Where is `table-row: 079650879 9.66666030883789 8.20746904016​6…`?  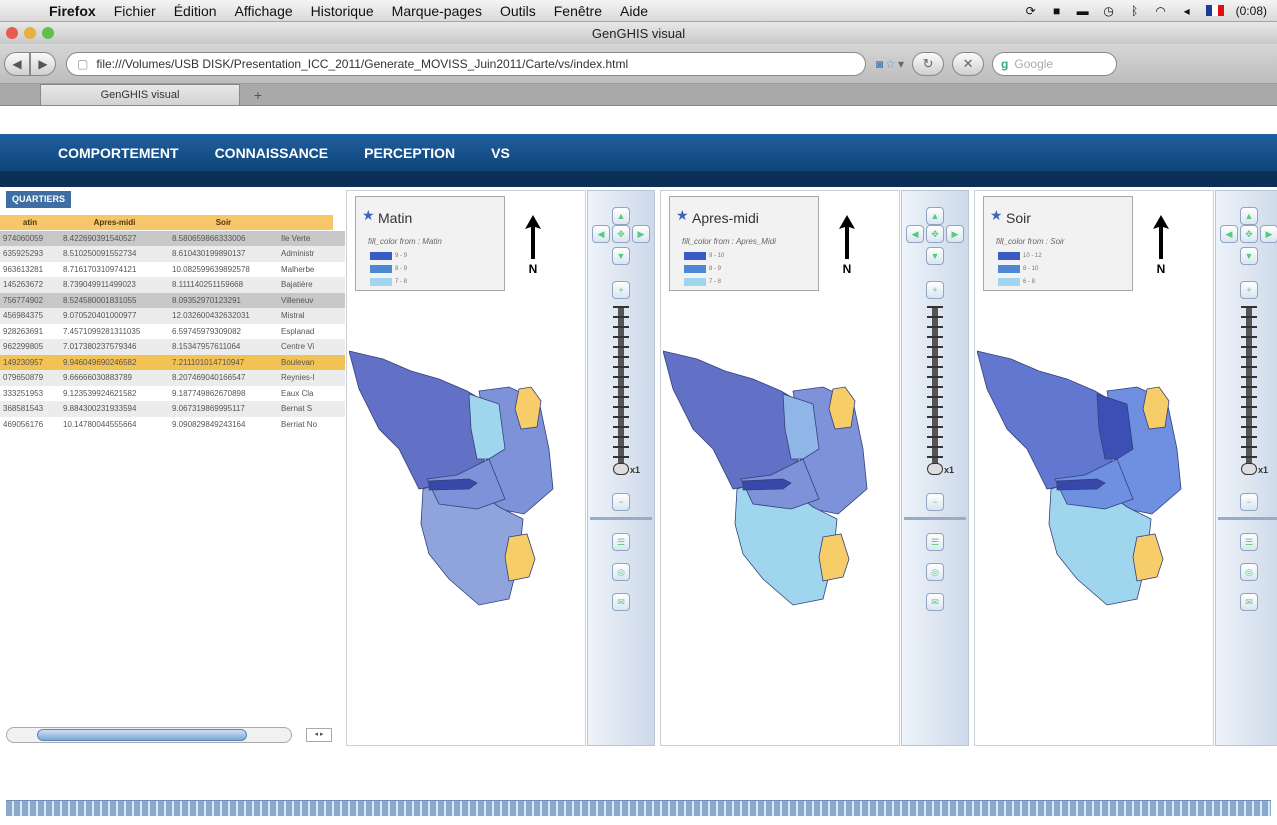
table-row: 079650879 9.66666030883789 8.20746904016​6… is located at coordinates (172, 378).